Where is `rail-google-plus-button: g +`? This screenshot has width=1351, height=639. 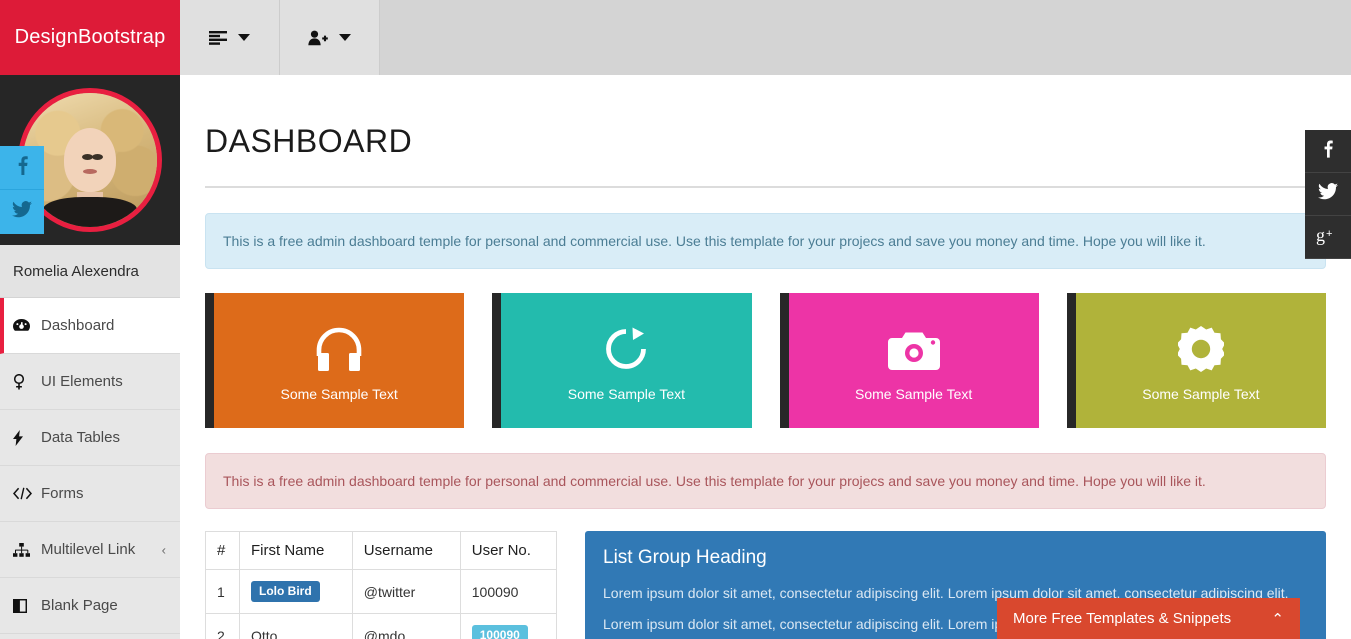 rail-google-plus-button: g + is located at coordinates (1328, 237).